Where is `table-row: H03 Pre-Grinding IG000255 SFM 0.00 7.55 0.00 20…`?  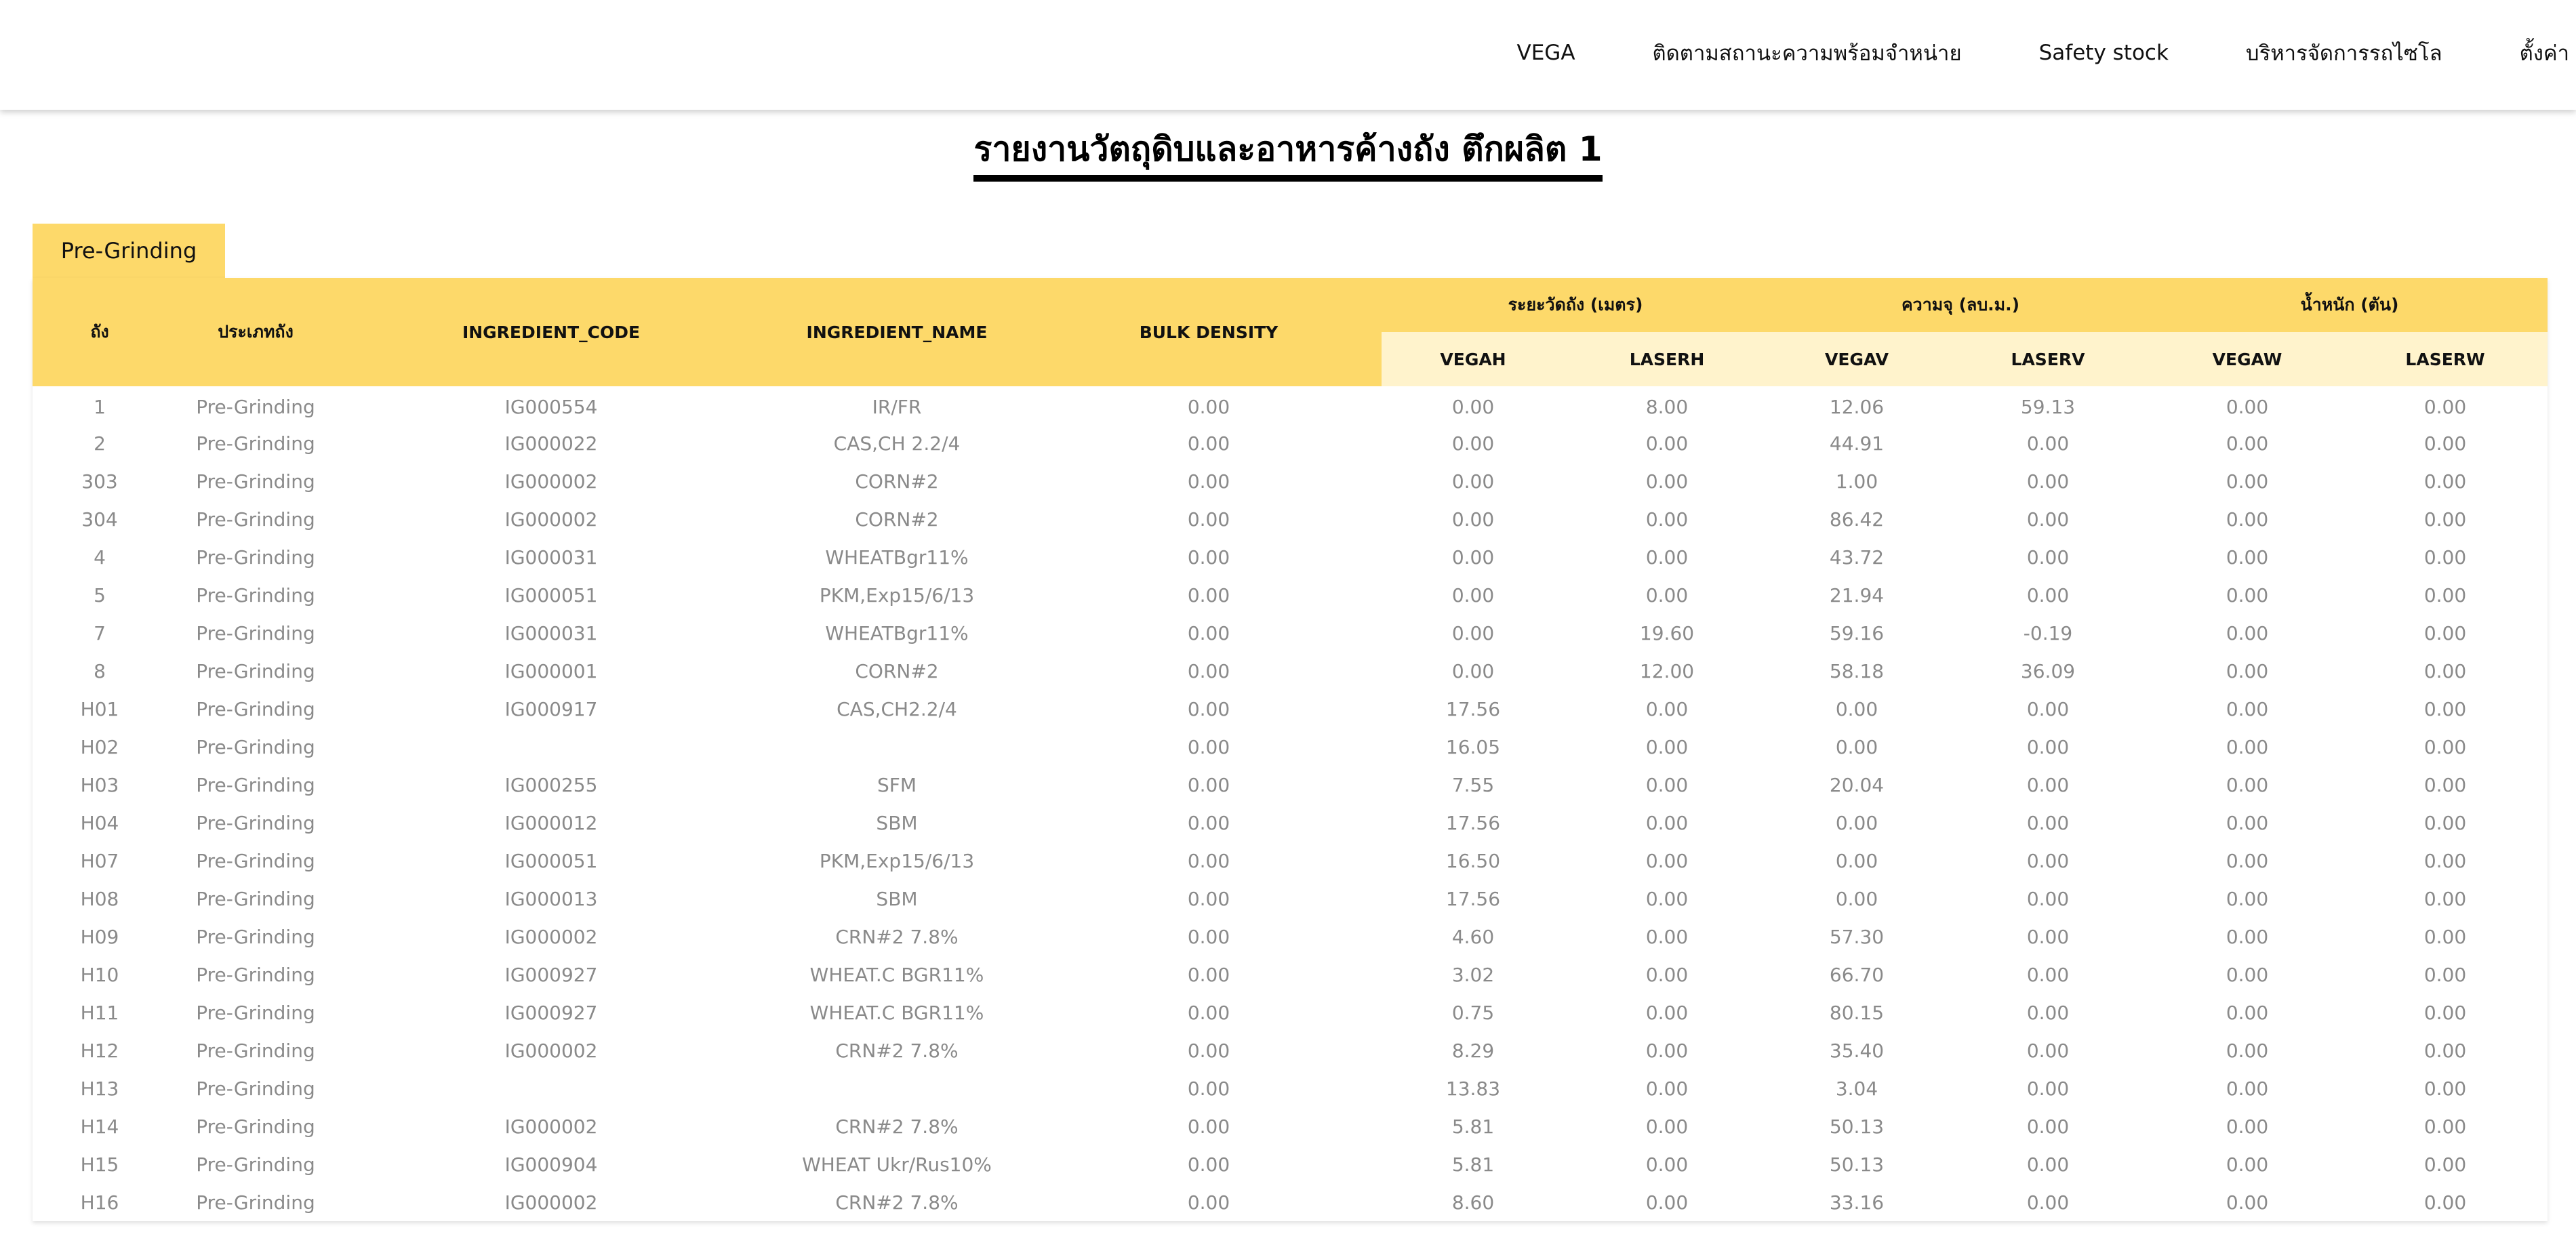 table-row: H03 Pre-Grinding IG000255 SFM 0.00 7.55 0.00 20… is located at coordinates (1290, 785).